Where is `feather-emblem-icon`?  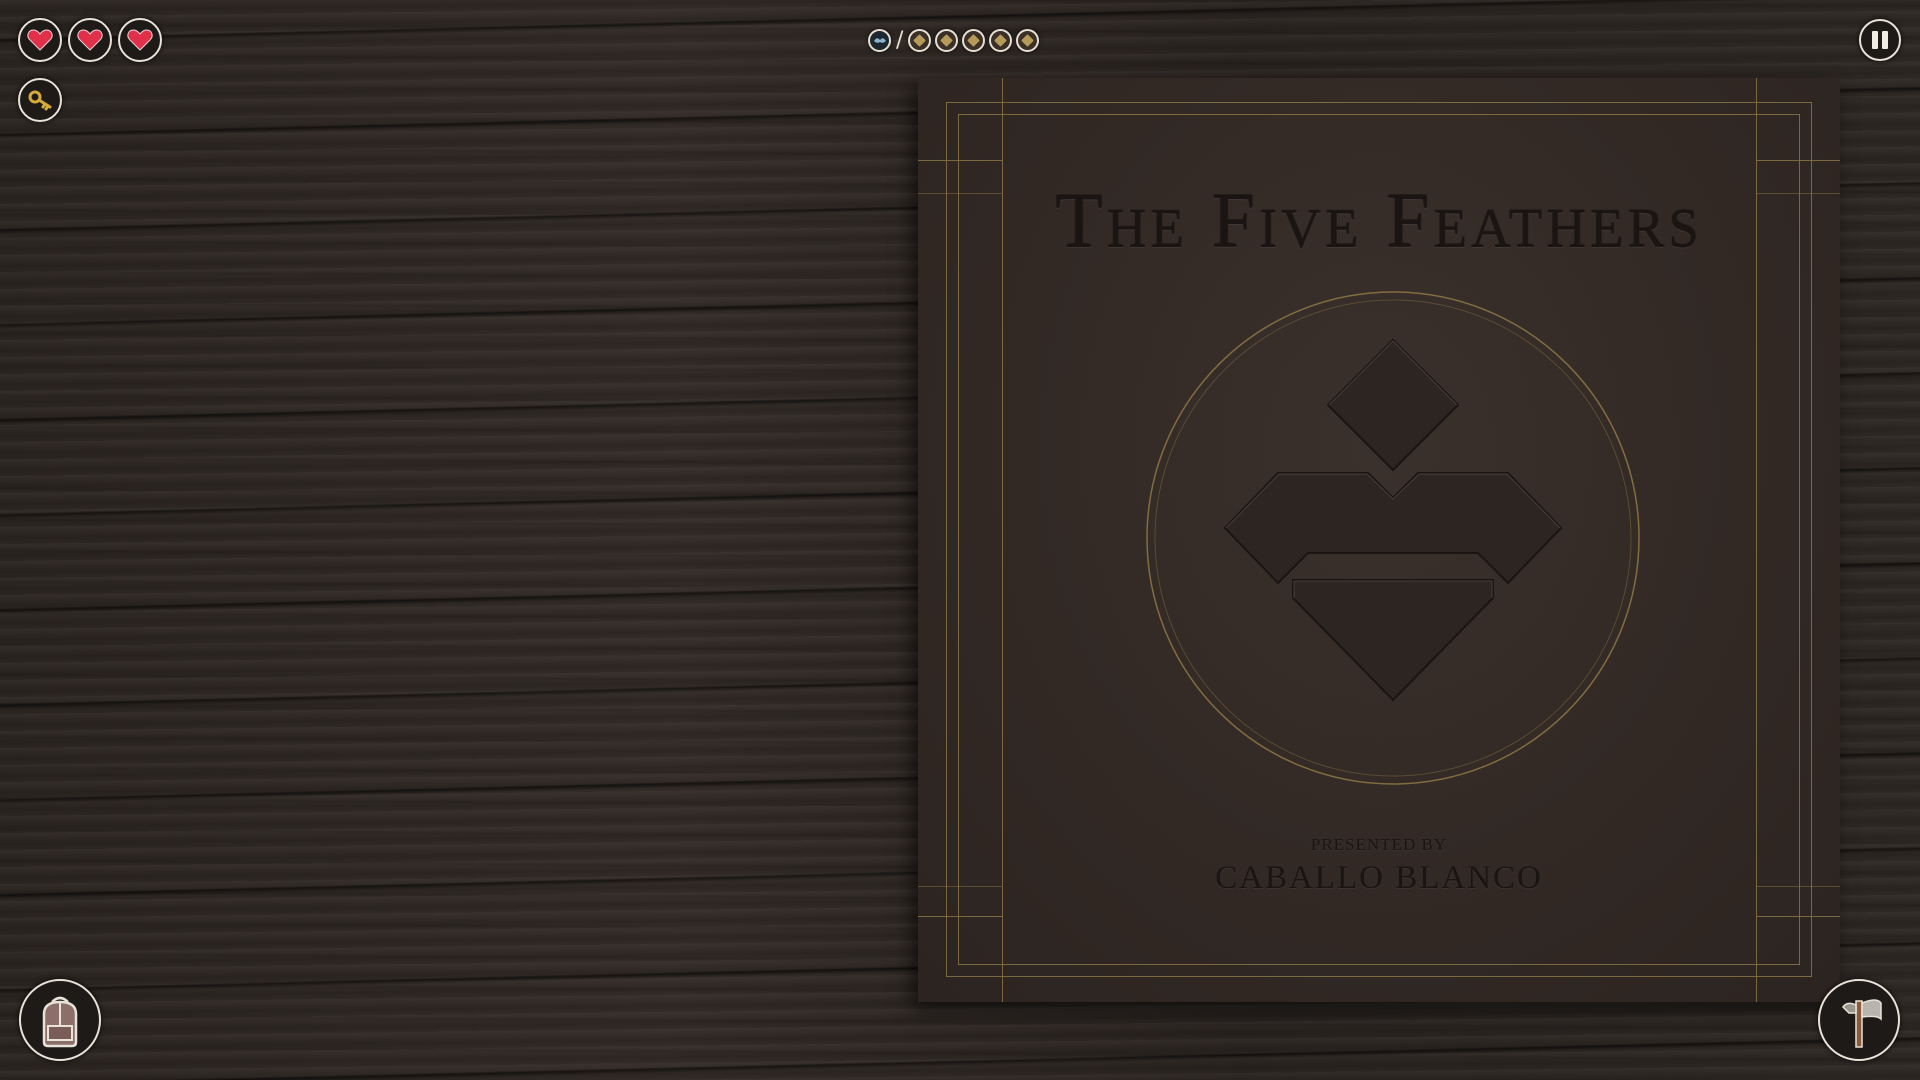 feather-emblem-icon is located at coordinates (1393, 538).